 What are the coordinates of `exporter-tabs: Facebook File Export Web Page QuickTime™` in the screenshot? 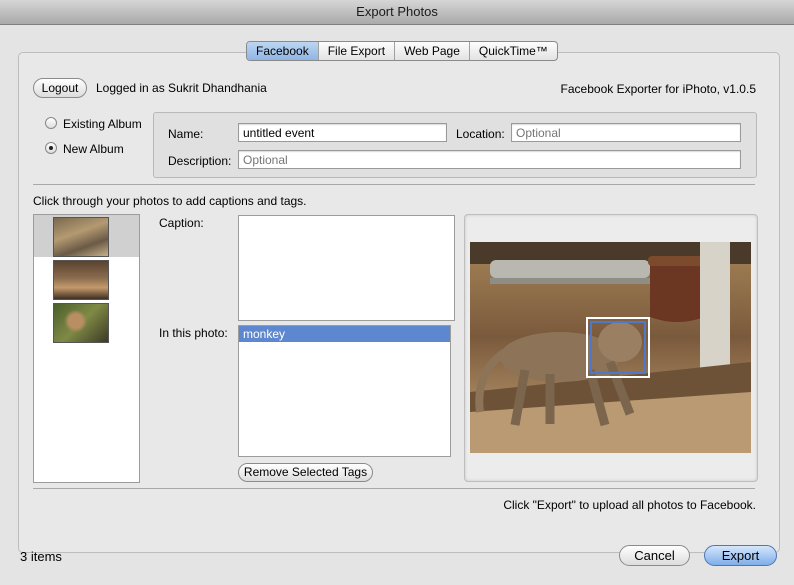 It's located at (402, 51).